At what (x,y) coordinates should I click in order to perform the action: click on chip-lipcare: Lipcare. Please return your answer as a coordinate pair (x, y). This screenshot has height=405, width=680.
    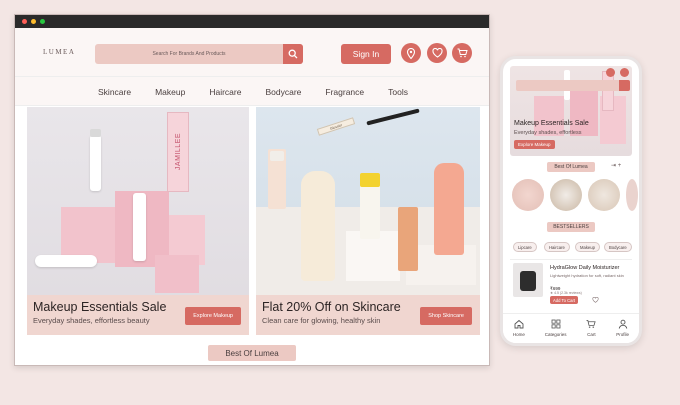
    Looking at the image, I should click on (525, 247).